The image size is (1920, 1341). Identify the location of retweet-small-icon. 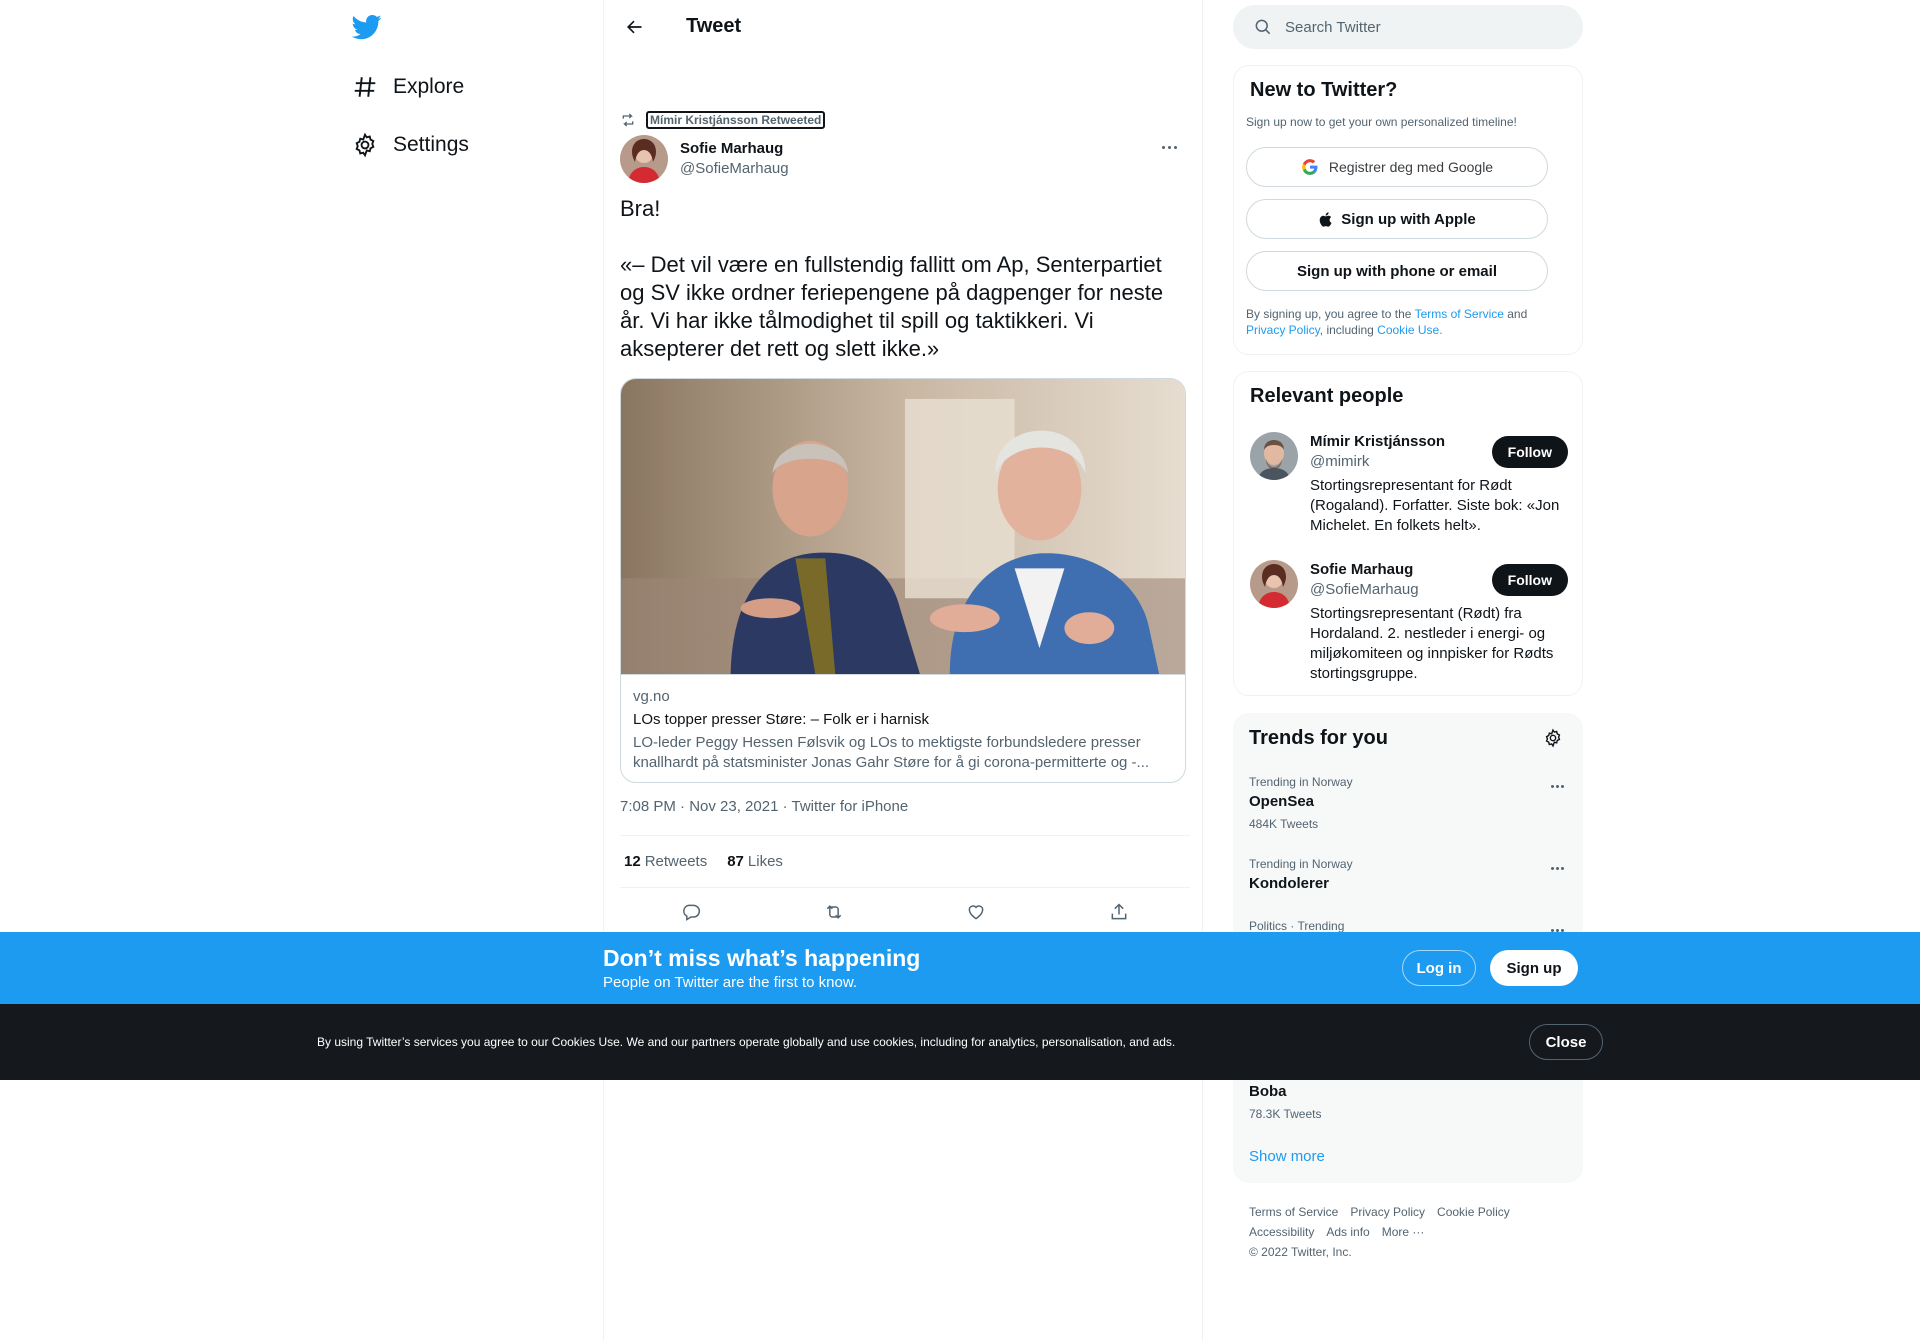
(628, 120).